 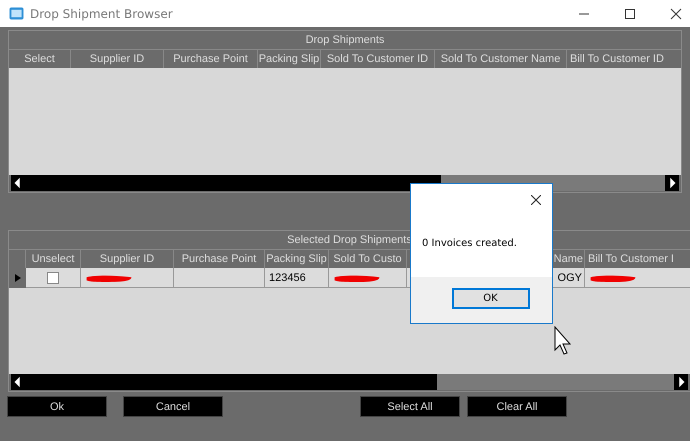 What do you see at coordinates (17, 278) in the screenshot?
I see `row-pointer-icon` at bounding box center [17, 278].